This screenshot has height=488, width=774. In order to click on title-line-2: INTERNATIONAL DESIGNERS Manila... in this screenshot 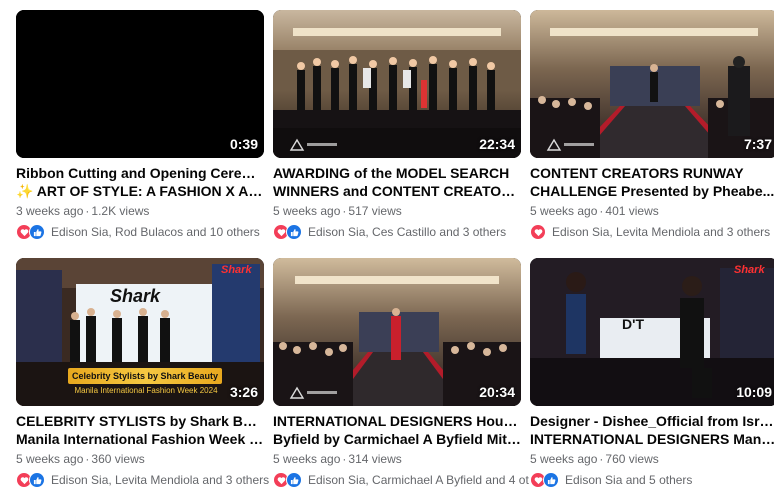, I will do `click(652, 439)`.